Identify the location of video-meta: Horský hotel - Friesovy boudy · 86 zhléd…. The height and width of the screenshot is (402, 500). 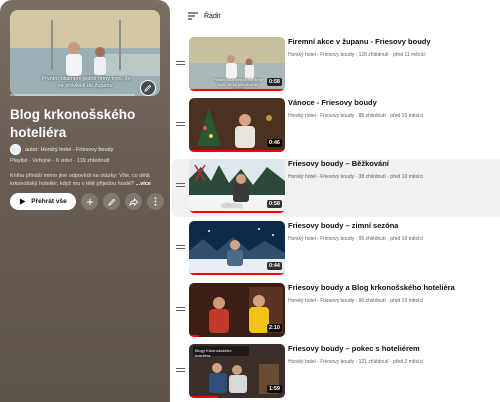
(356, 116).